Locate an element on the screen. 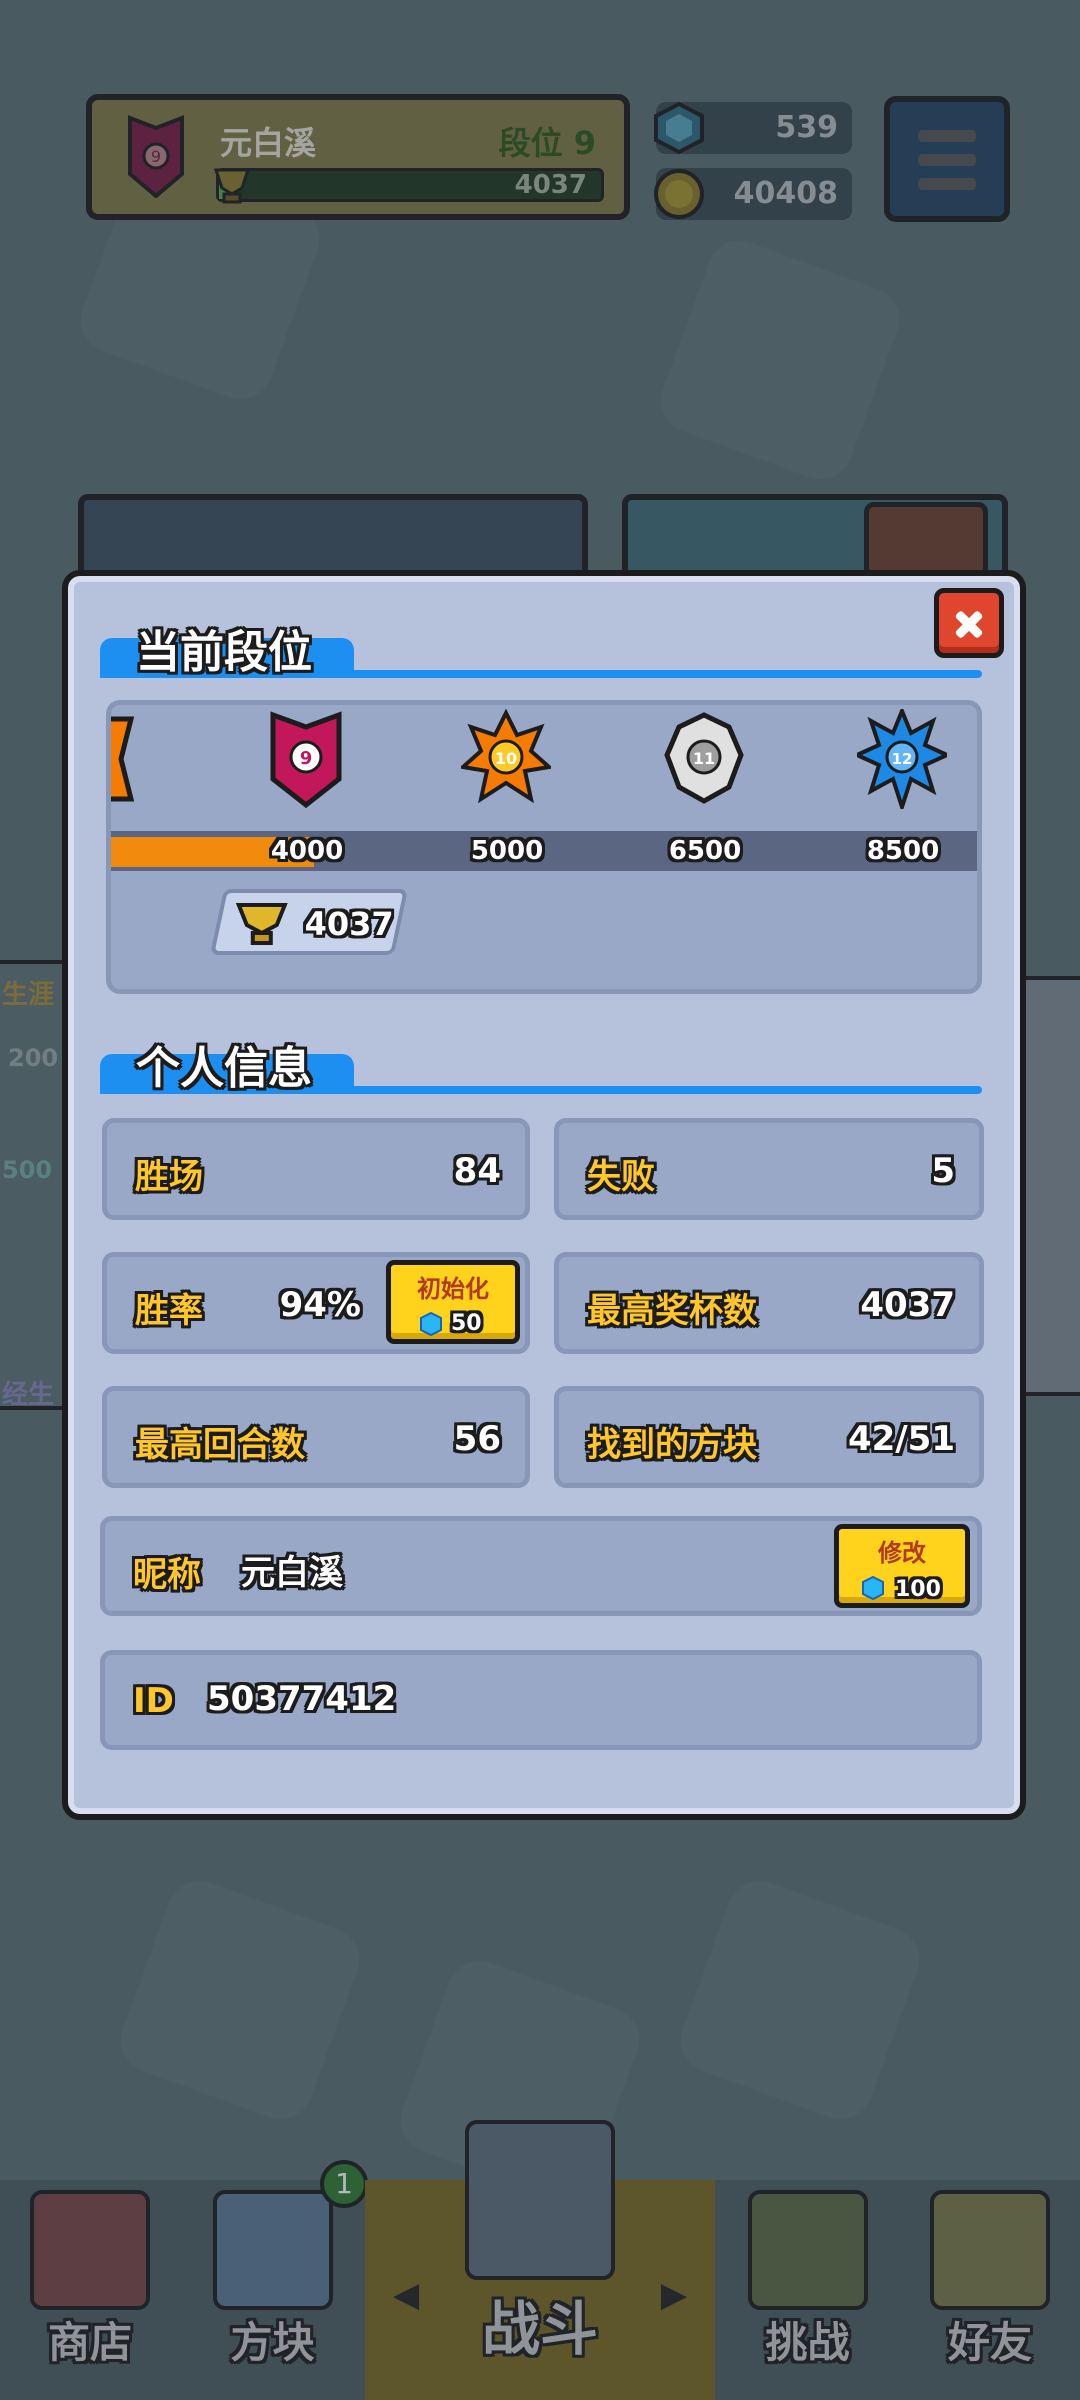 The width and height of the screenshot is (1080, 2400). info-section-header: 个人信息 is located at coordinates (541, 1068).